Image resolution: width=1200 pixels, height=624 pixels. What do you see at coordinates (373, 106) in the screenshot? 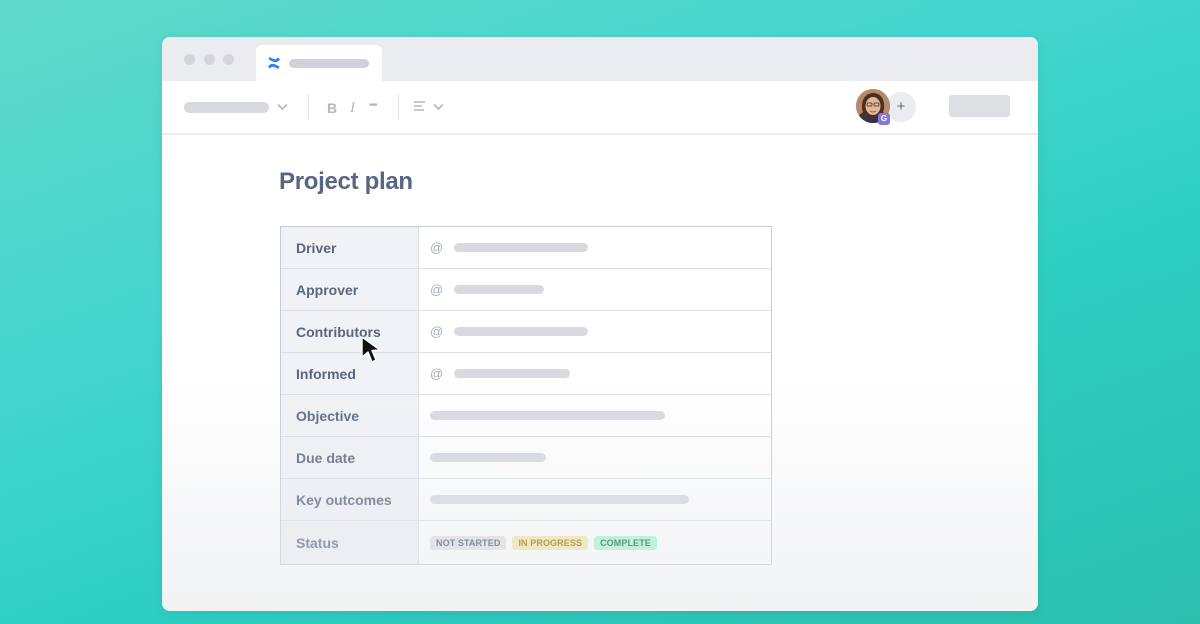
I see `more-formatting-button: •••` at bounding box center [373, 106].